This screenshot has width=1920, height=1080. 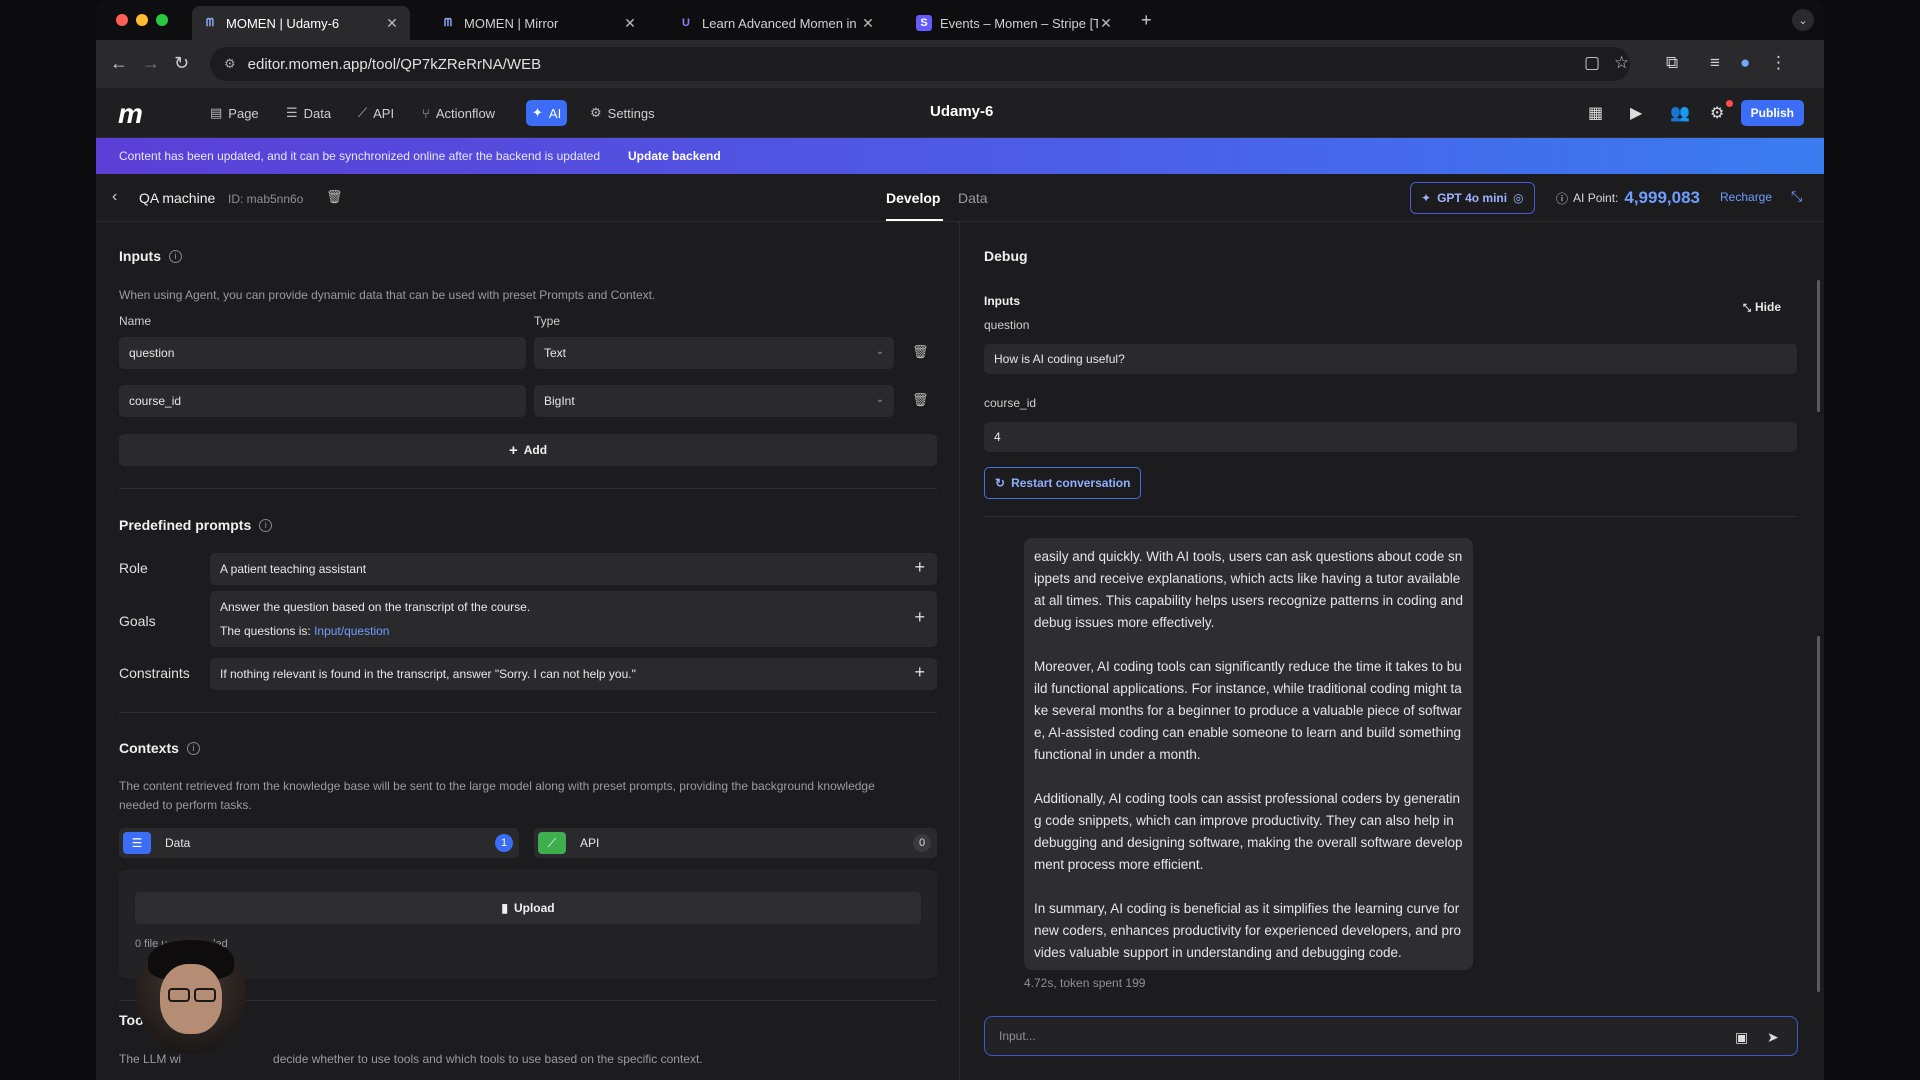 What do you see at coordinates (155, 401) in the screenshot?
I see `input-name-value: course_id` at bounding box center [155, 401].